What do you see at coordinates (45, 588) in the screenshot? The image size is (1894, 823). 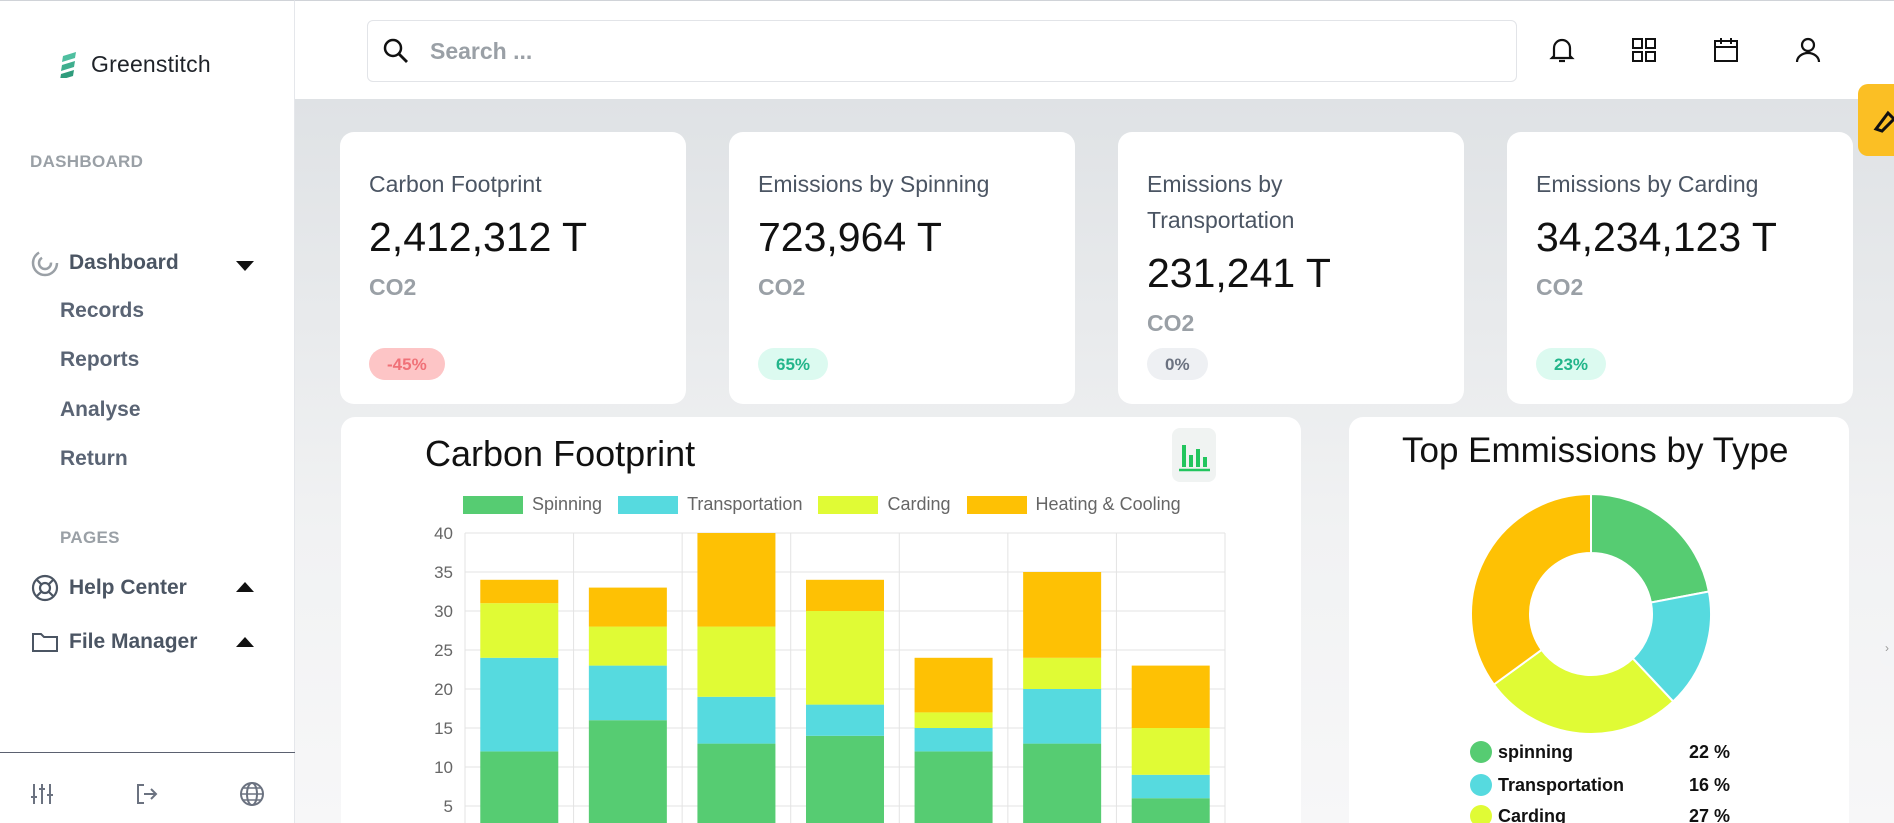 I see `lifebuoy-icon` at bounding box center [45, 588].